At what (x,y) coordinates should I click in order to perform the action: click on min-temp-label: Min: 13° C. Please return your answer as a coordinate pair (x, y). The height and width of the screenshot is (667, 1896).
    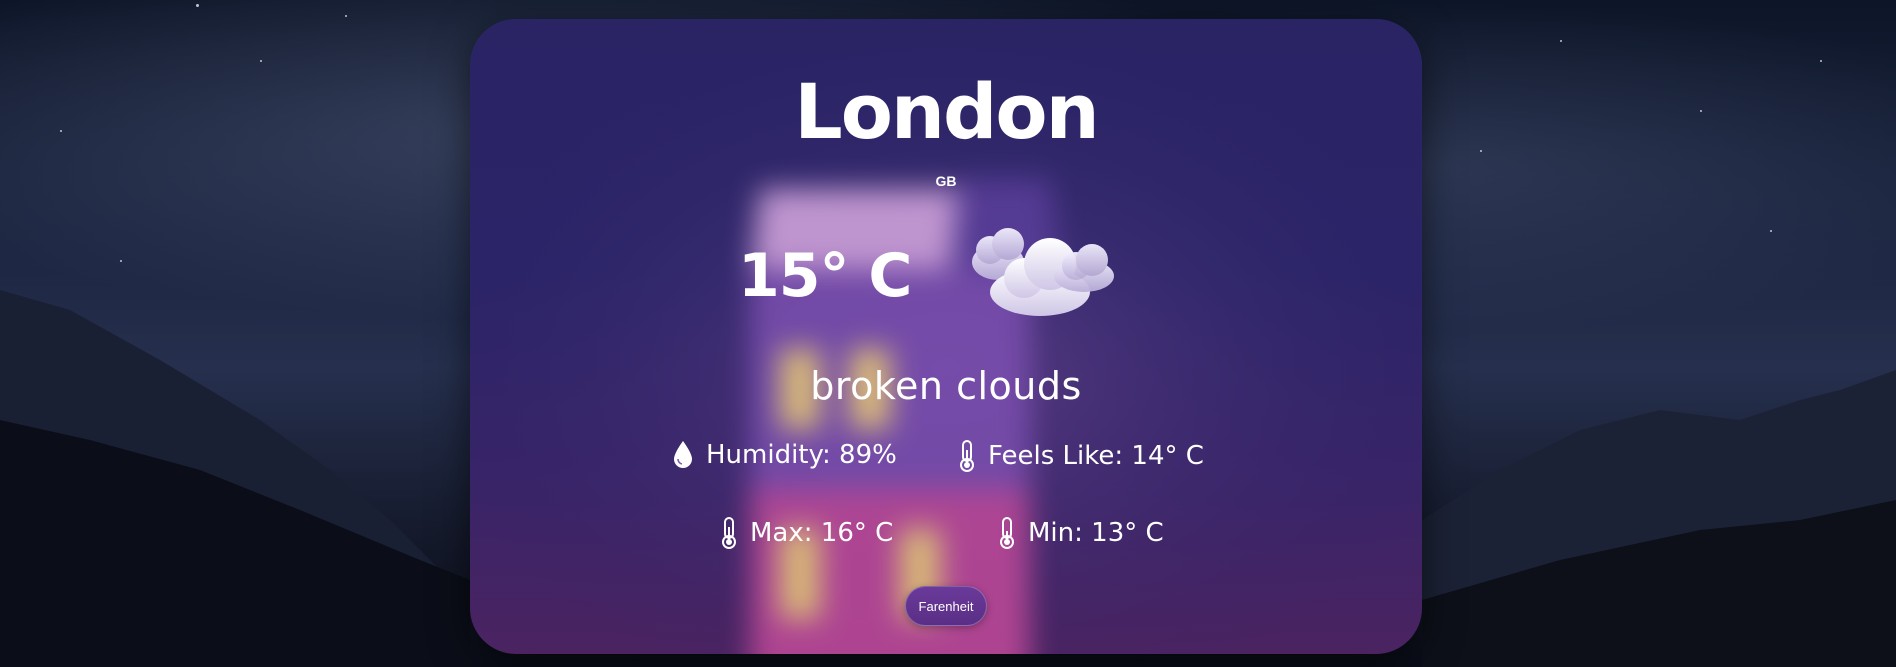
    Looking at the image, I should click on (1096, 533).